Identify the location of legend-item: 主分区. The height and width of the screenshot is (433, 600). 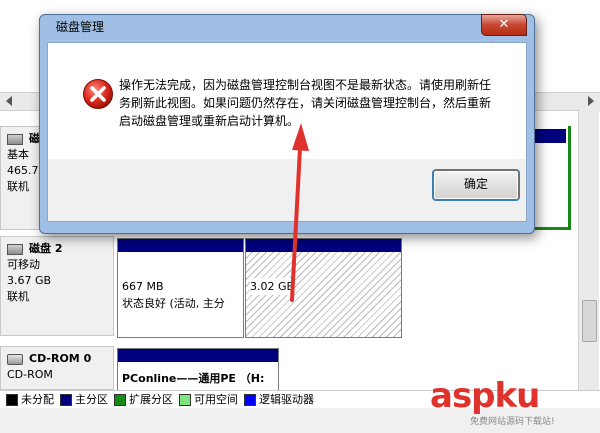
(84, 400).